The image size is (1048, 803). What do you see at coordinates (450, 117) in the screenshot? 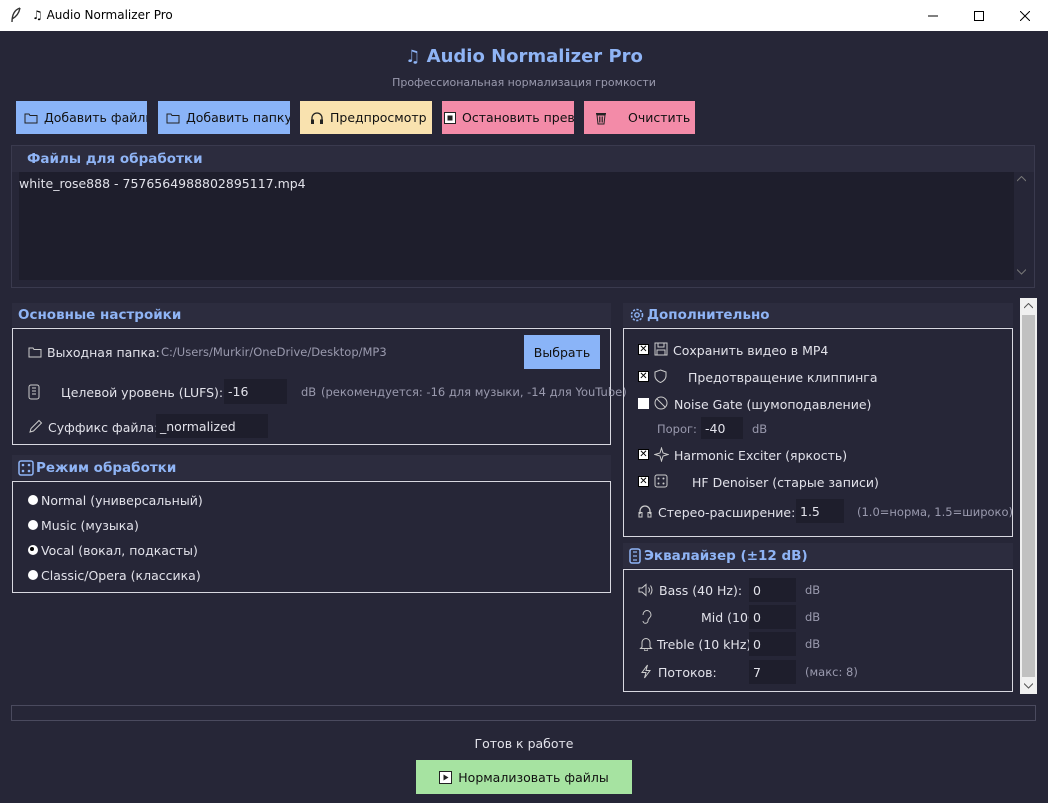
I see `stop-icon` at bounding box center [450, 117].